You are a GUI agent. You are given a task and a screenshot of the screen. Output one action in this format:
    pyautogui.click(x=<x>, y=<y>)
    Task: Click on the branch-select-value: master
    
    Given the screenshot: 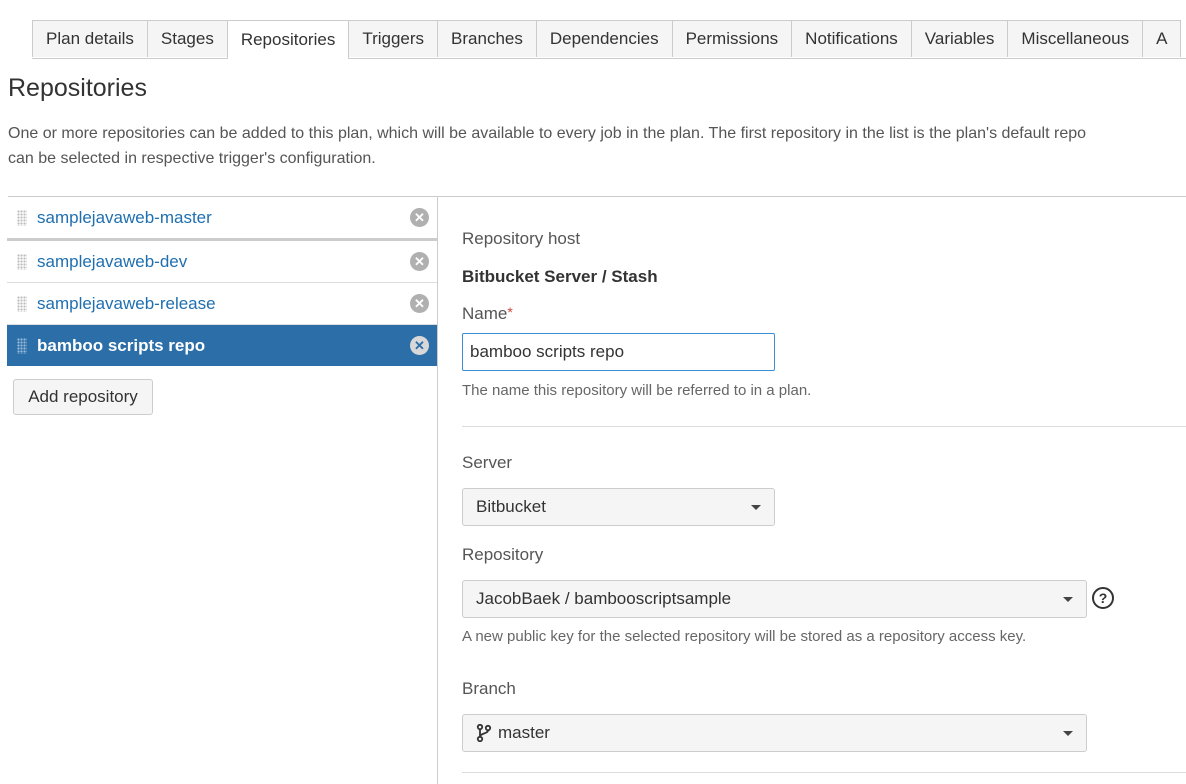 What is the action you would take?
    pyautogui.click(x=524, y=732)
    